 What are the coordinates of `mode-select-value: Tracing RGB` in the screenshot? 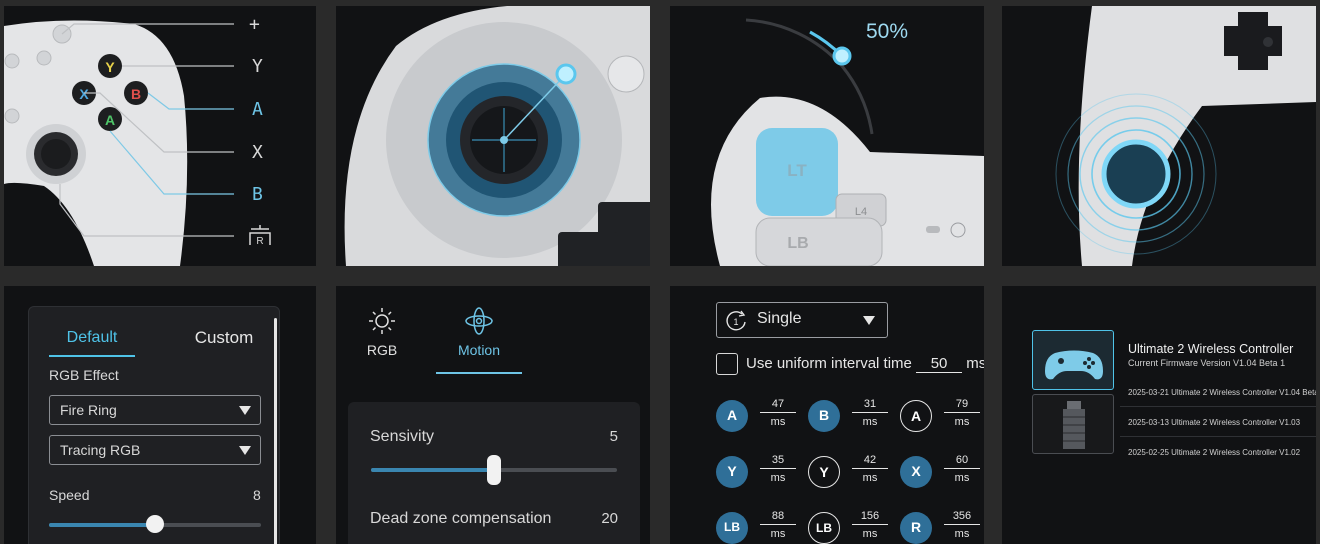 It's located at (100, 450).